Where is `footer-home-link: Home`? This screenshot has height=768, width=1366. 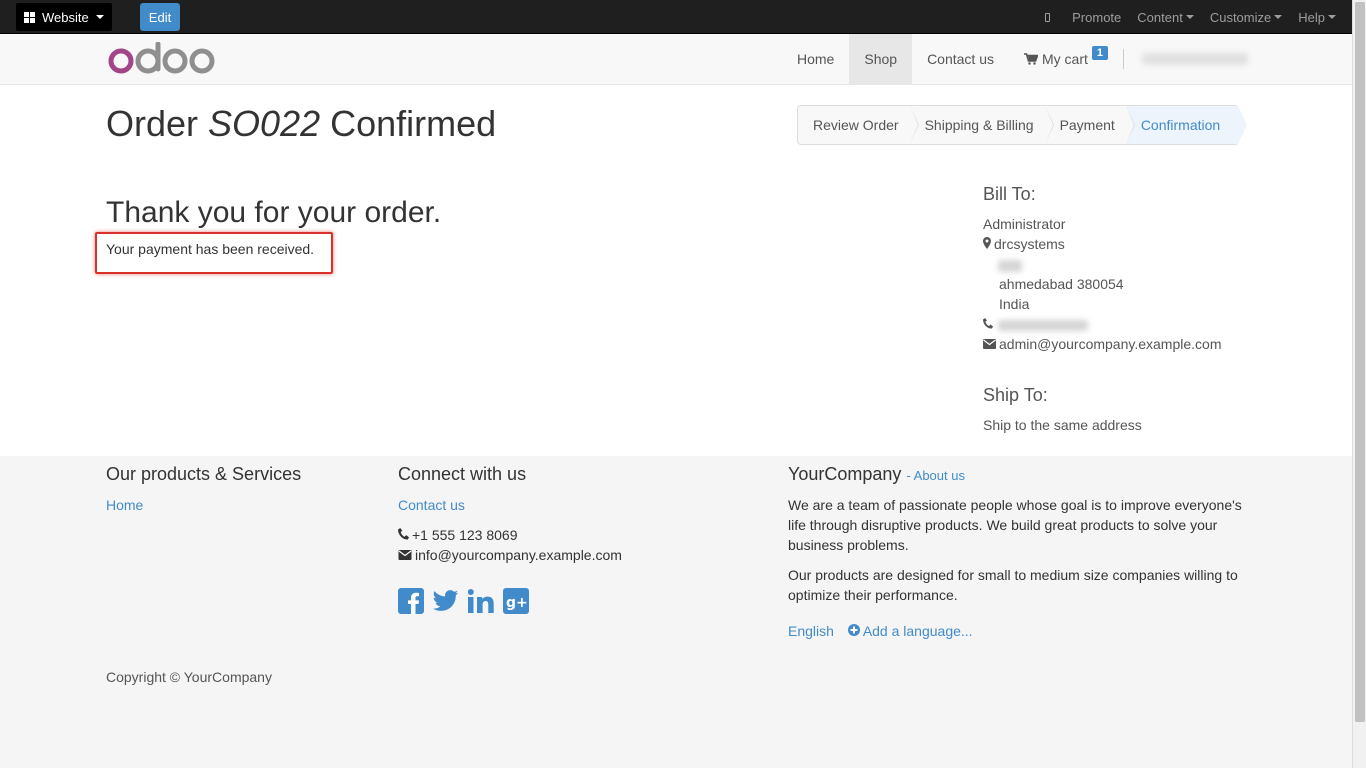
footer-home-link: Home is located at coordinates (124, 505).